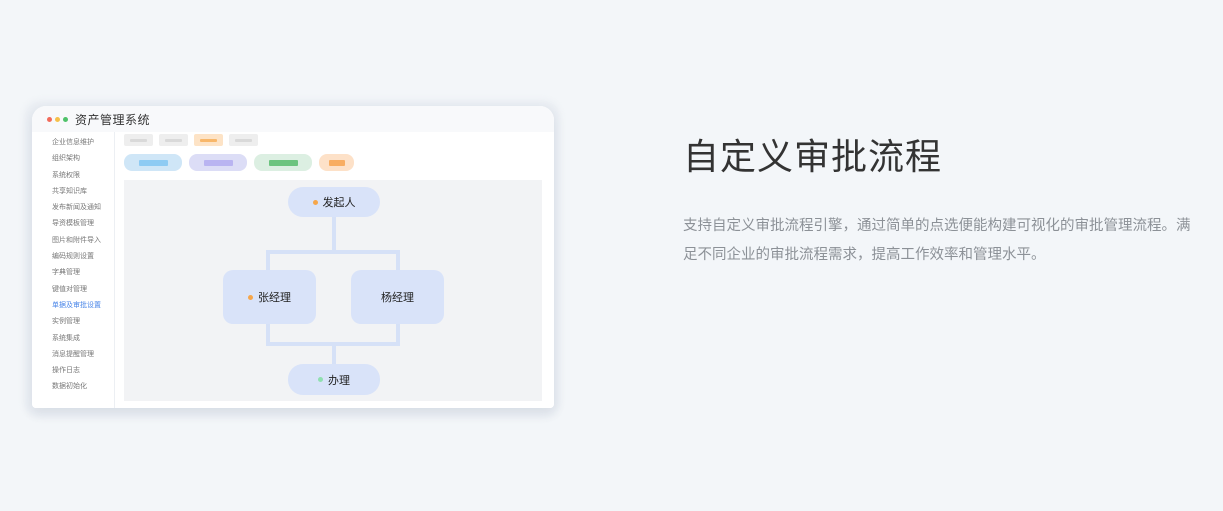  I want to click on close-dot-icon, so click(49, 119).